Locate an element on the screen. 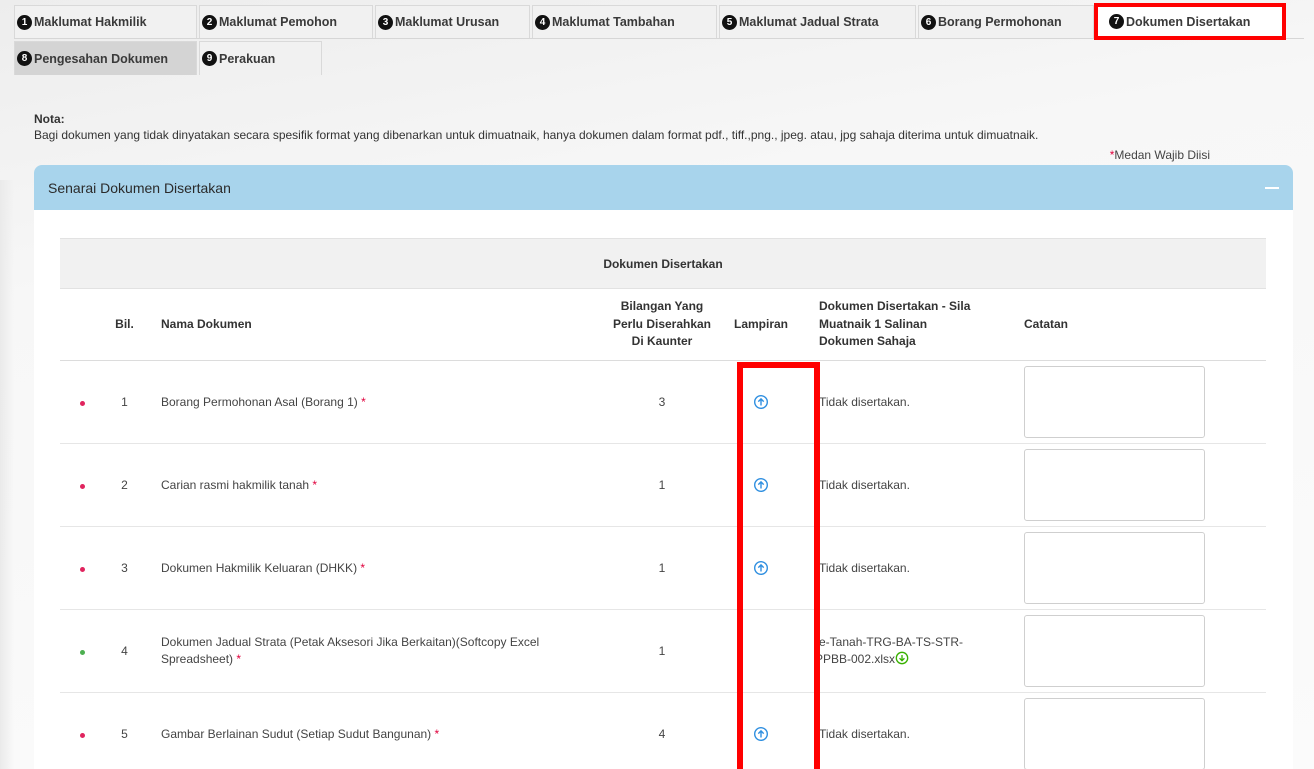  tab-dokumen-disertakan: 7 Dokumen Disertakan is located at coordinates (1190, 21).